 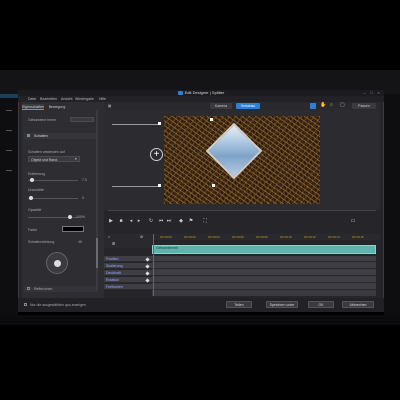 I want to click on video-clip, so click(x=264, y=249).